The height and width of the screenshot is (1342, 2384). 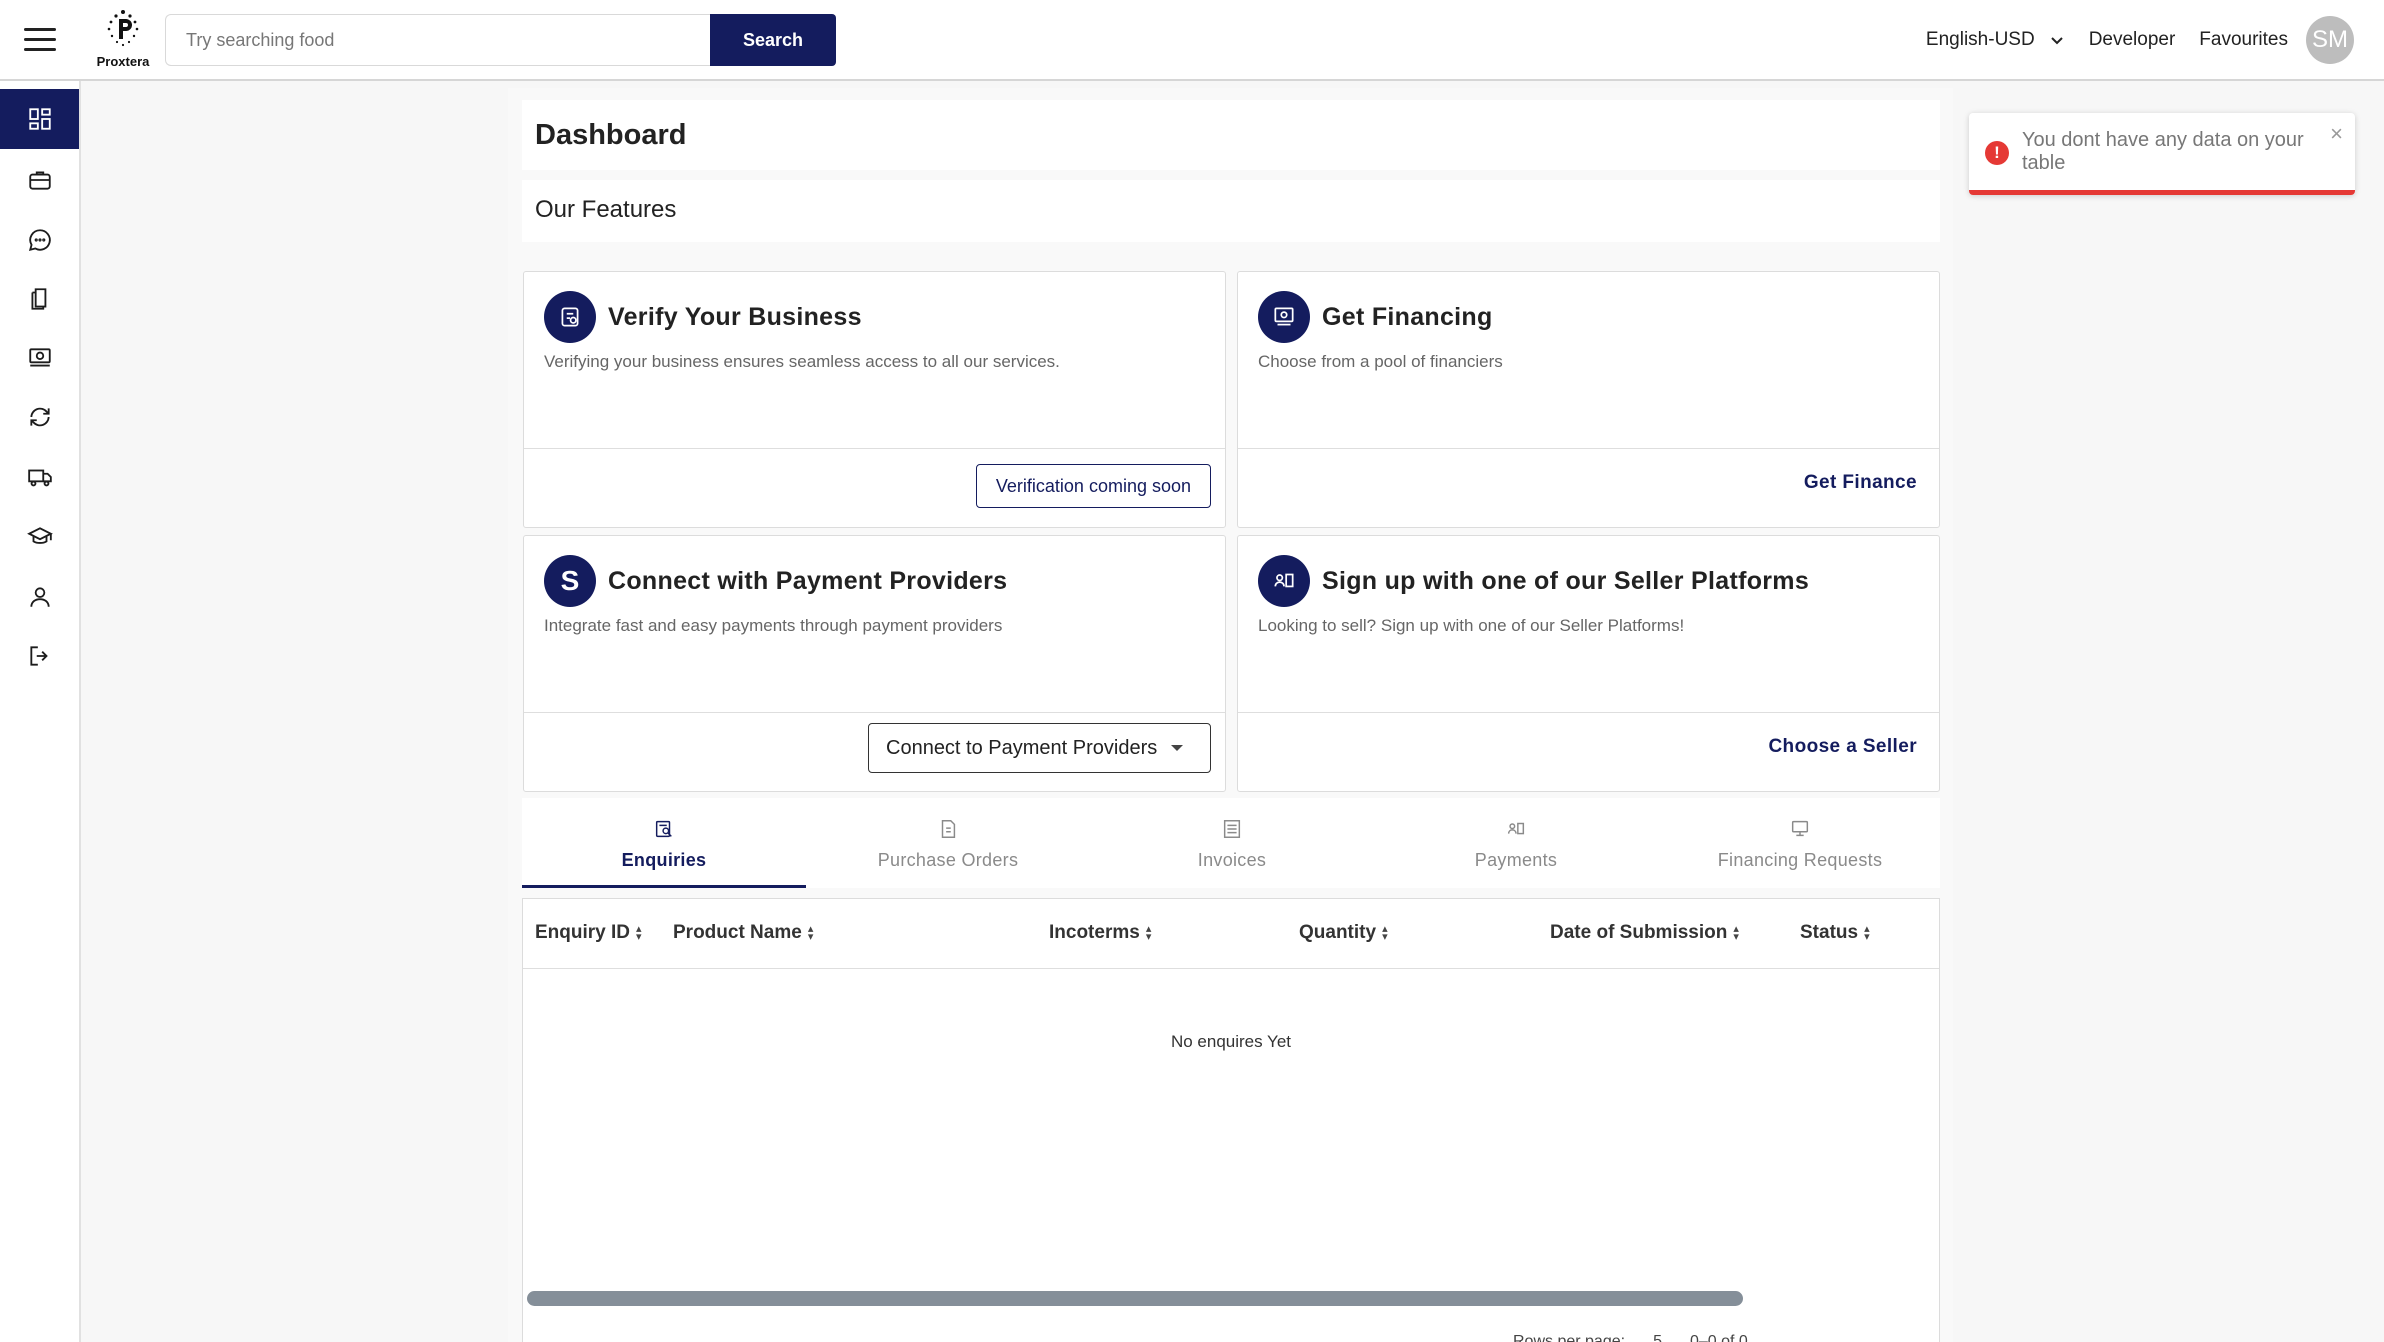 What do you see at coordinates (1407, 316) in the screenshot?
I see `card-title: Get Financing` at bounding box center [1407, 316].